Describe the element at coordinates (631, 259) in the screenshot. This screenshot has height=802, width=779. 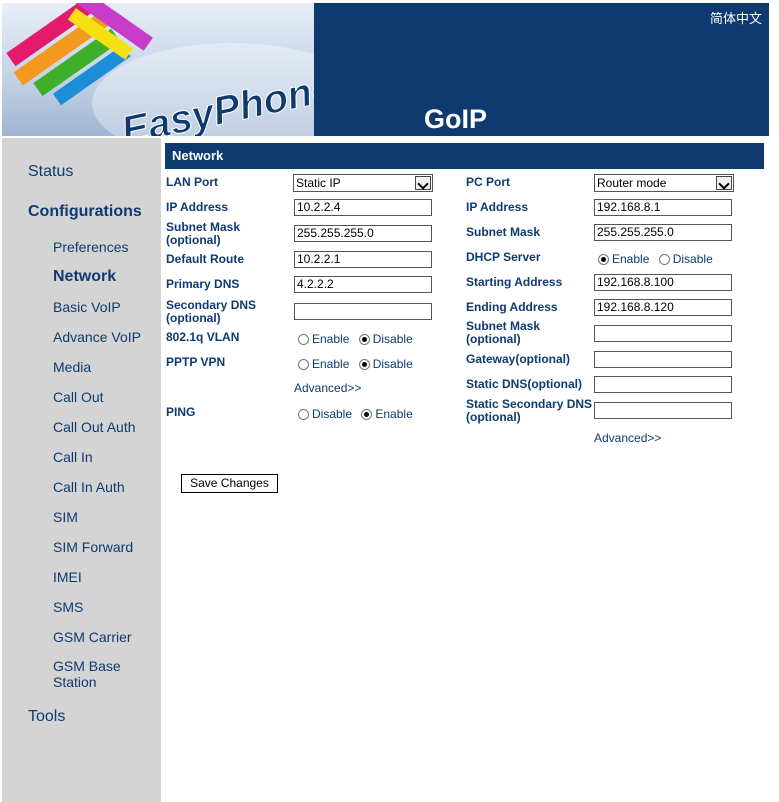
I see `dhcp-enable-label: Enable` at that location.